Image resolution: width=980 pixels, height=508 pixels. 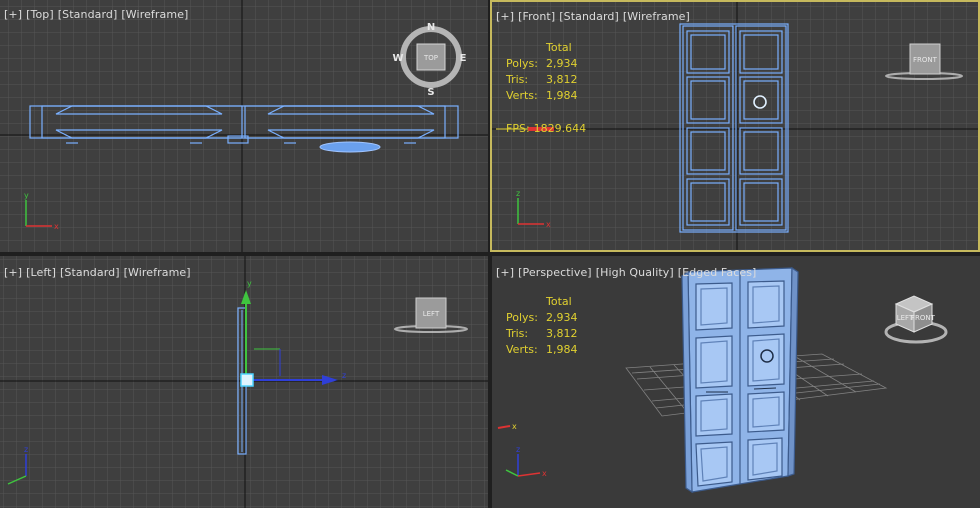 What do you see at coordinates (41, 211) in the screenshot?
I see `axis-tripod: y x` at bounding box center [41, 211].